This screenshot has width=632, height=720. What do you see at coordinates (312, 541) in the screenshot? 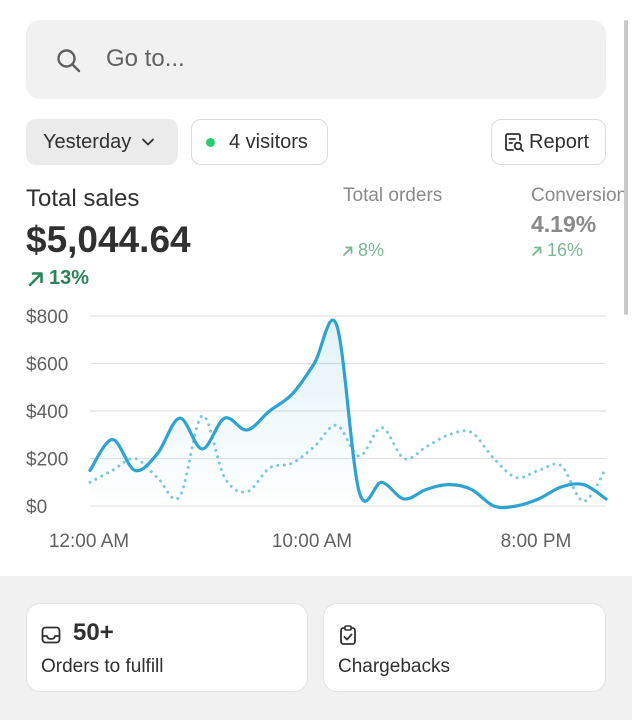
I see `x-tick-label: 10:00 AM` at bounding box center [312, 541].